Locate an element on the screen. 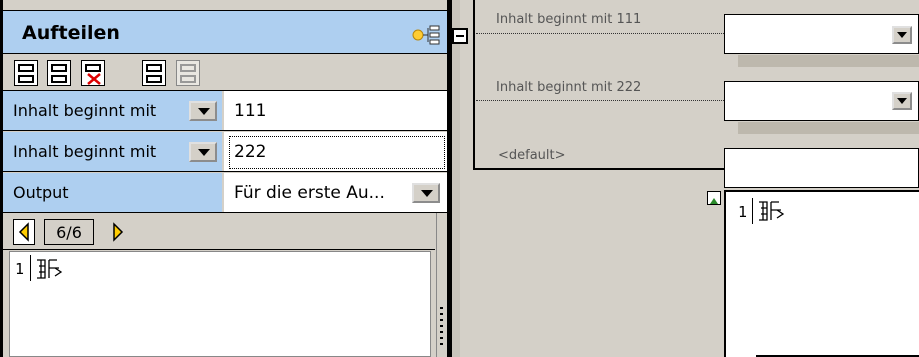  splitter-grip-icon is located at coordinates (441, 328).